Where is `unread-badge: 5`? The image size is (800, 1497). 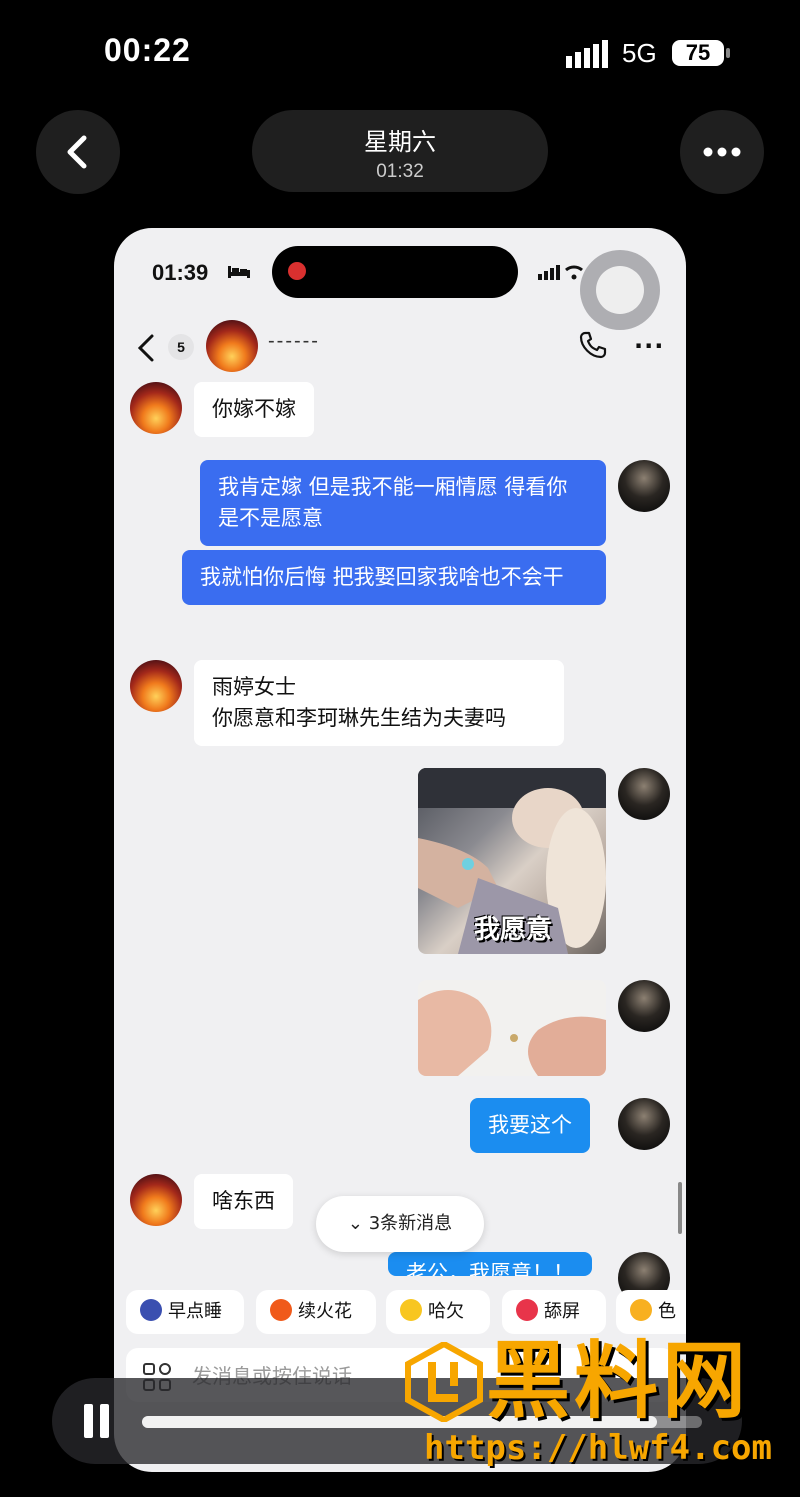
unread-badge: 5 is located at coordinates (181, 347).